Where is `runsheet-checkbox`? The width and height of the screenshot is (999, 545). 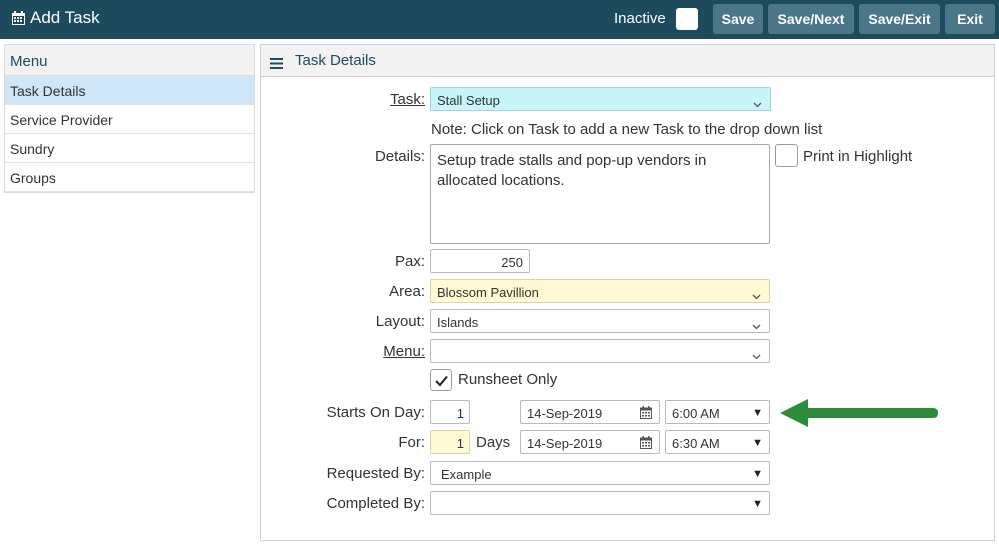
runsheet-checkbox is located at coordinates (441, 380).